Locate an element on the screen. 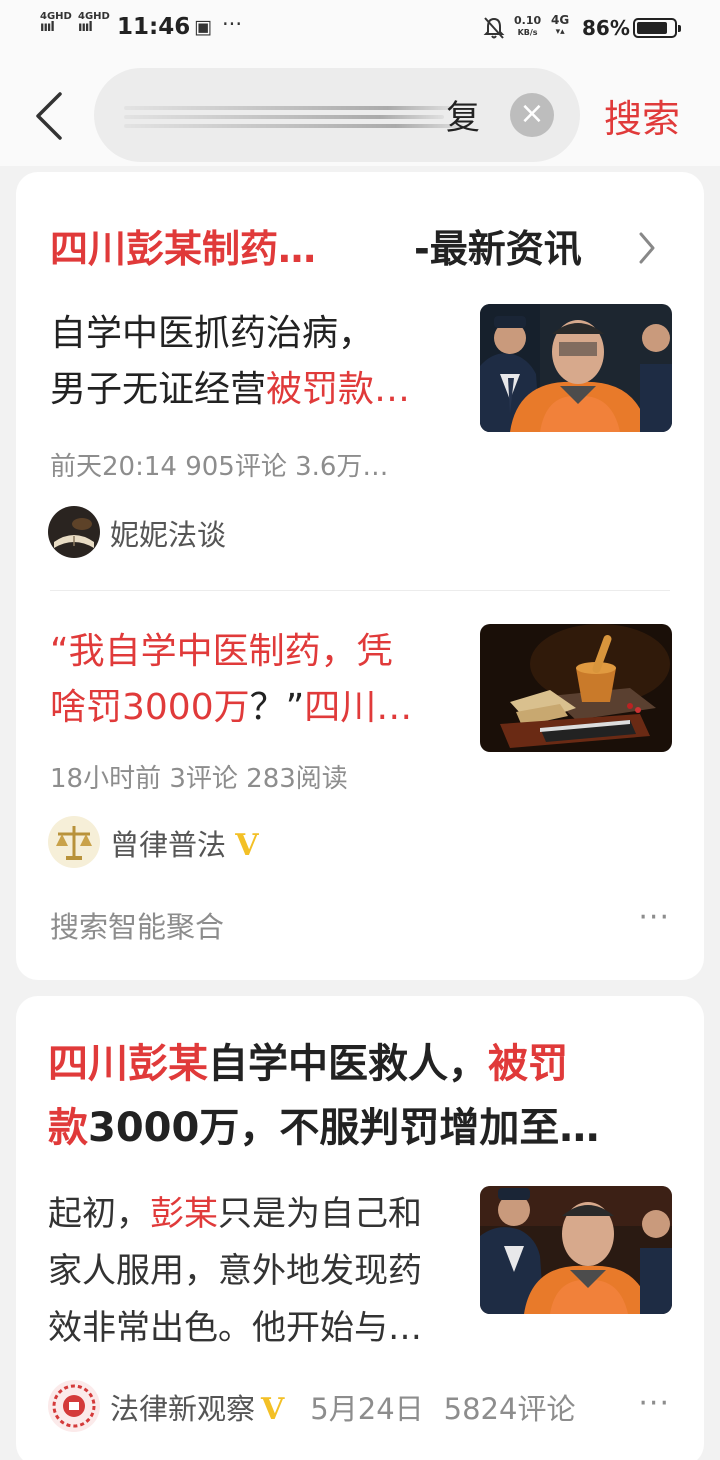  article-title-highlight: 啥罚3000万 is located at coordinates (150, 707).